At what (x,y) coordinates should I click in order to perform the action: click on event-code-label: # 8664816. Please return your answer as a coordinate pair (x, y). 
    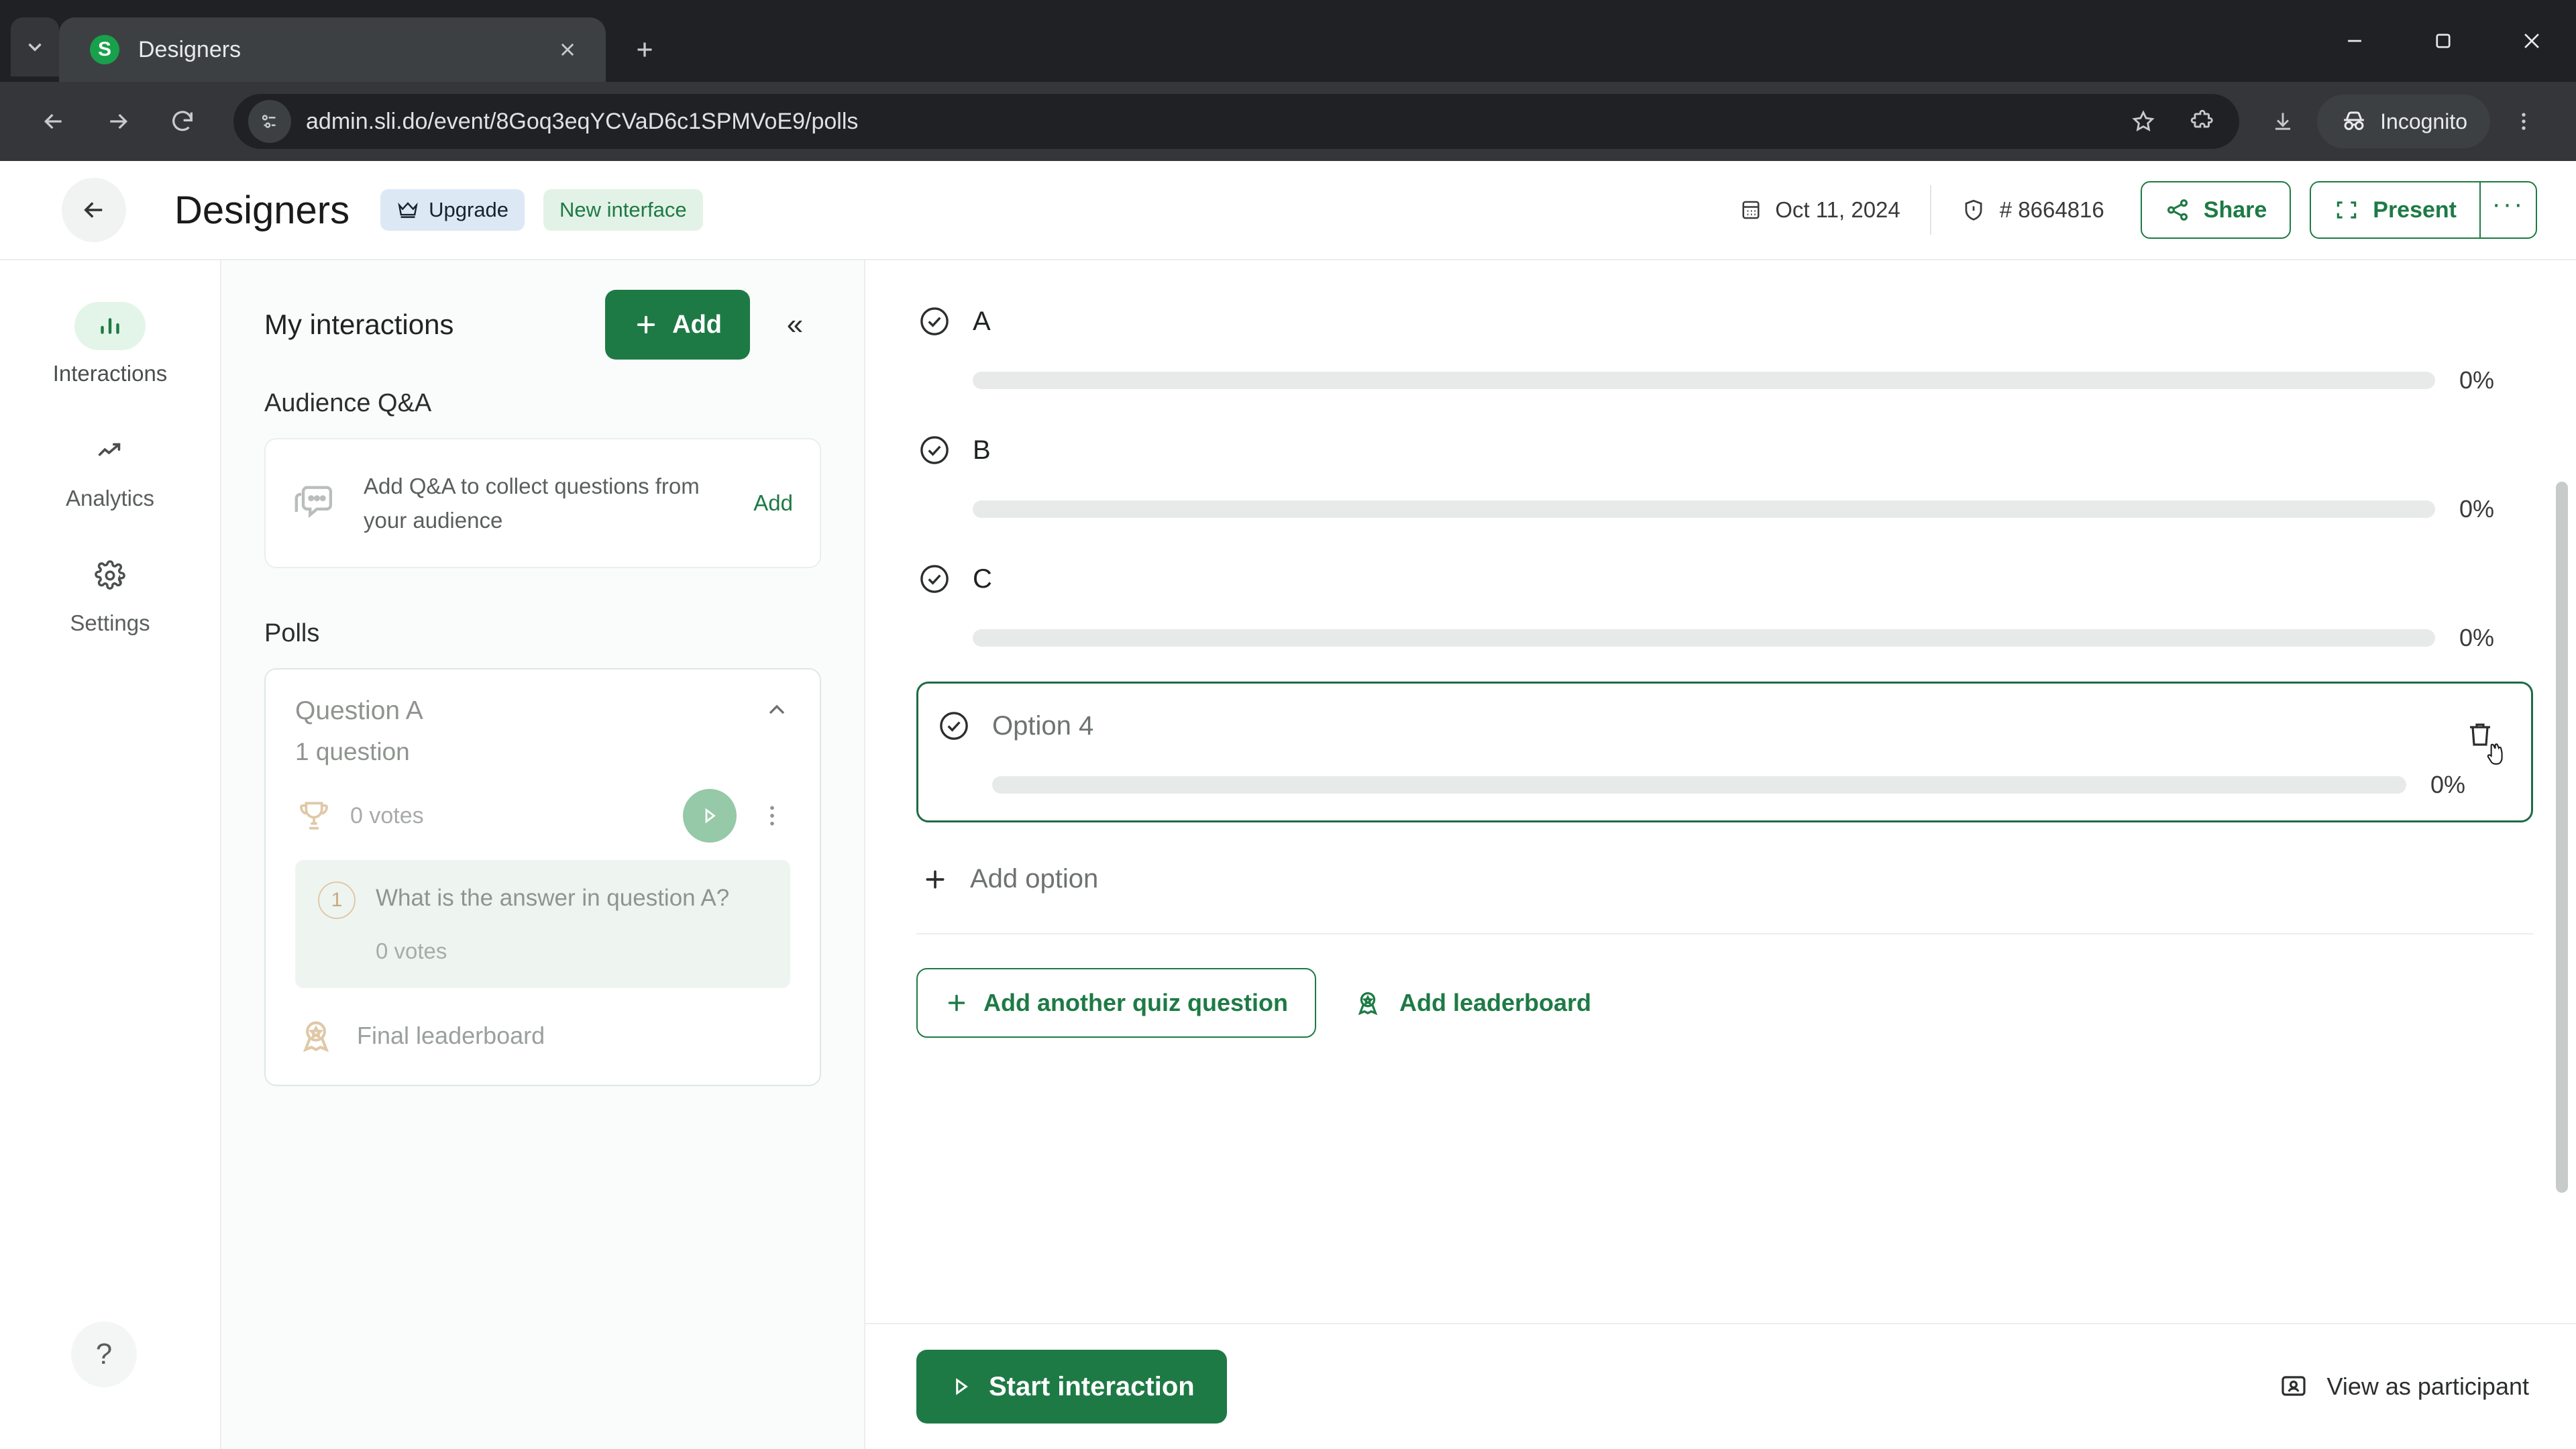
    Looking at the image, I should click on (2051, 209).